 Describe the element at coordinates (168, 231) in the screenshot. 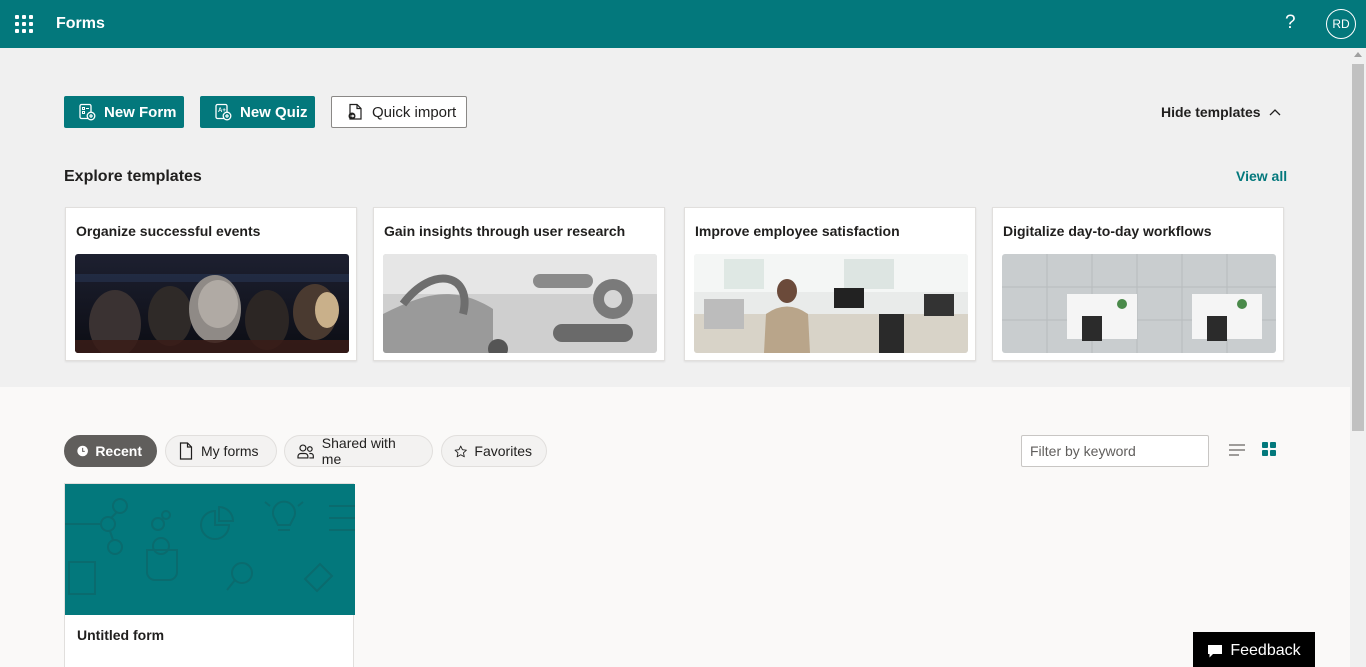

I see `template-card-title: Organize successful events` at that location.